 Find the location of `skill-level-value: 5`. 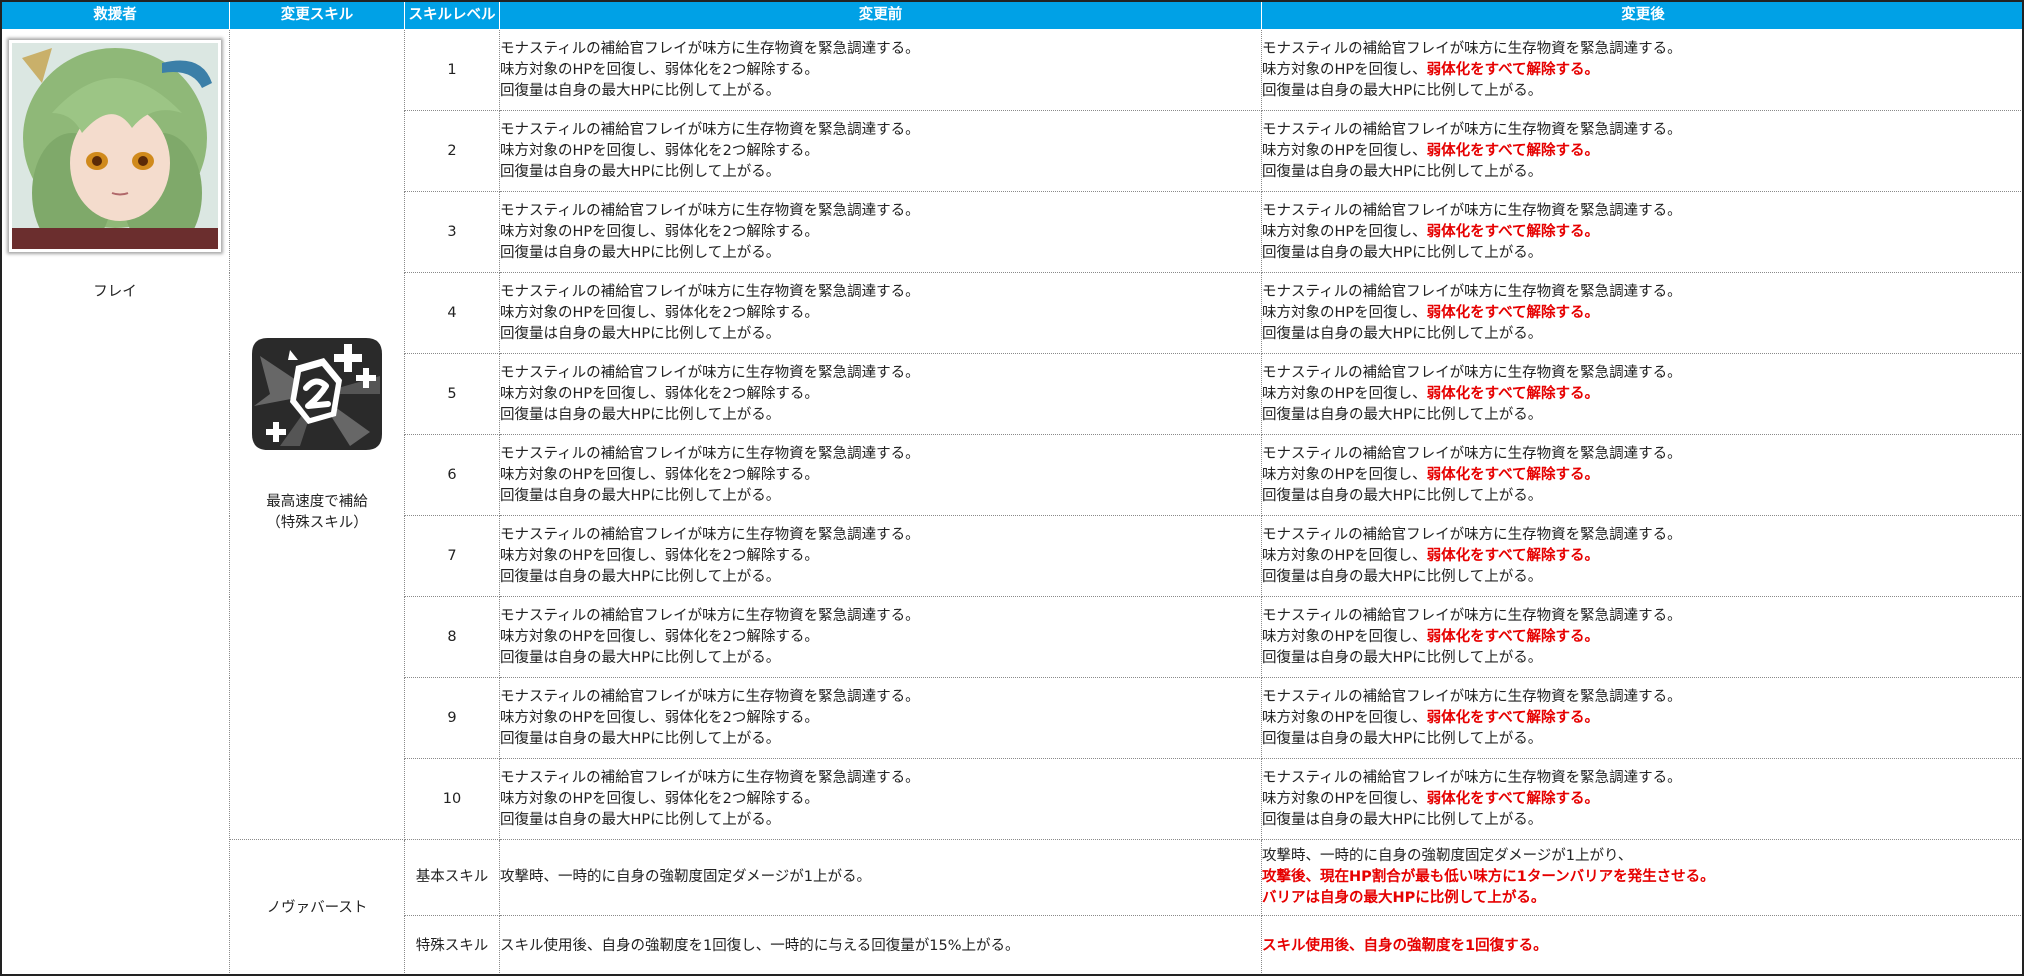

skill-level-value: 5 is located at coordinates (452, 393).